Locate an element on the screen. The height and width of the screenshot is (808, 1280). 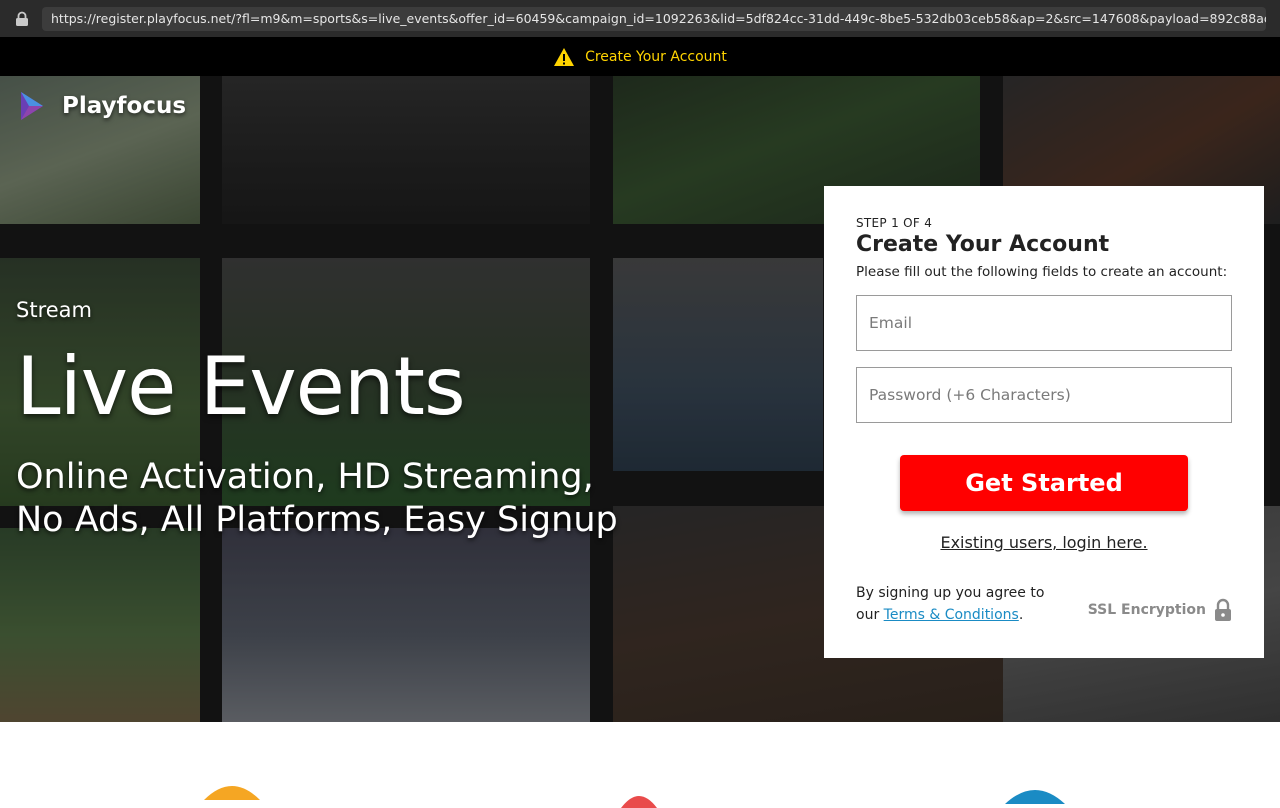
warning-icon is located at coordinates (564, 56).